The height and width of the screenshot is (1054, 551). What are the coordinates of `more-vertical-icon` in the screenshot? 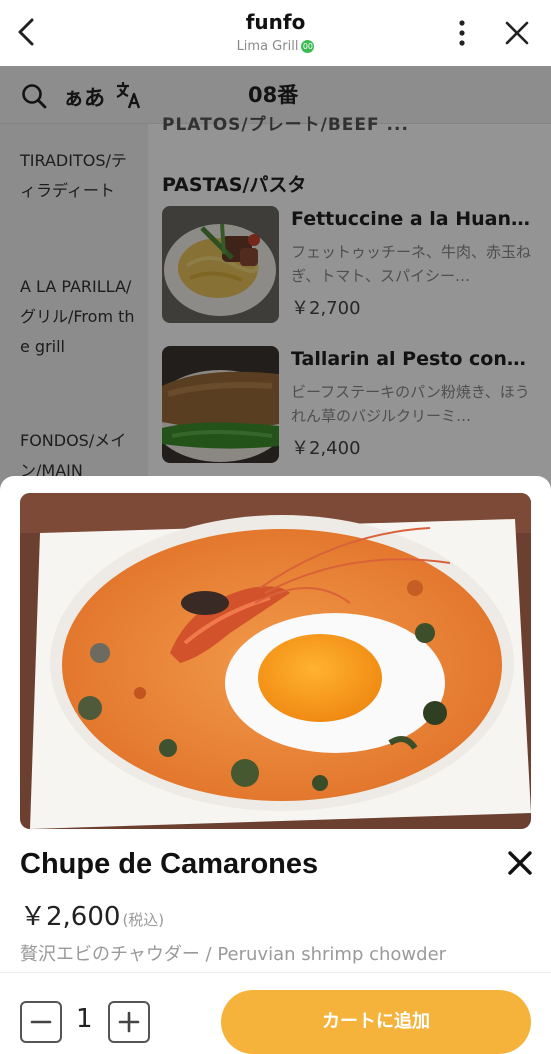 It's located at (462, 33).